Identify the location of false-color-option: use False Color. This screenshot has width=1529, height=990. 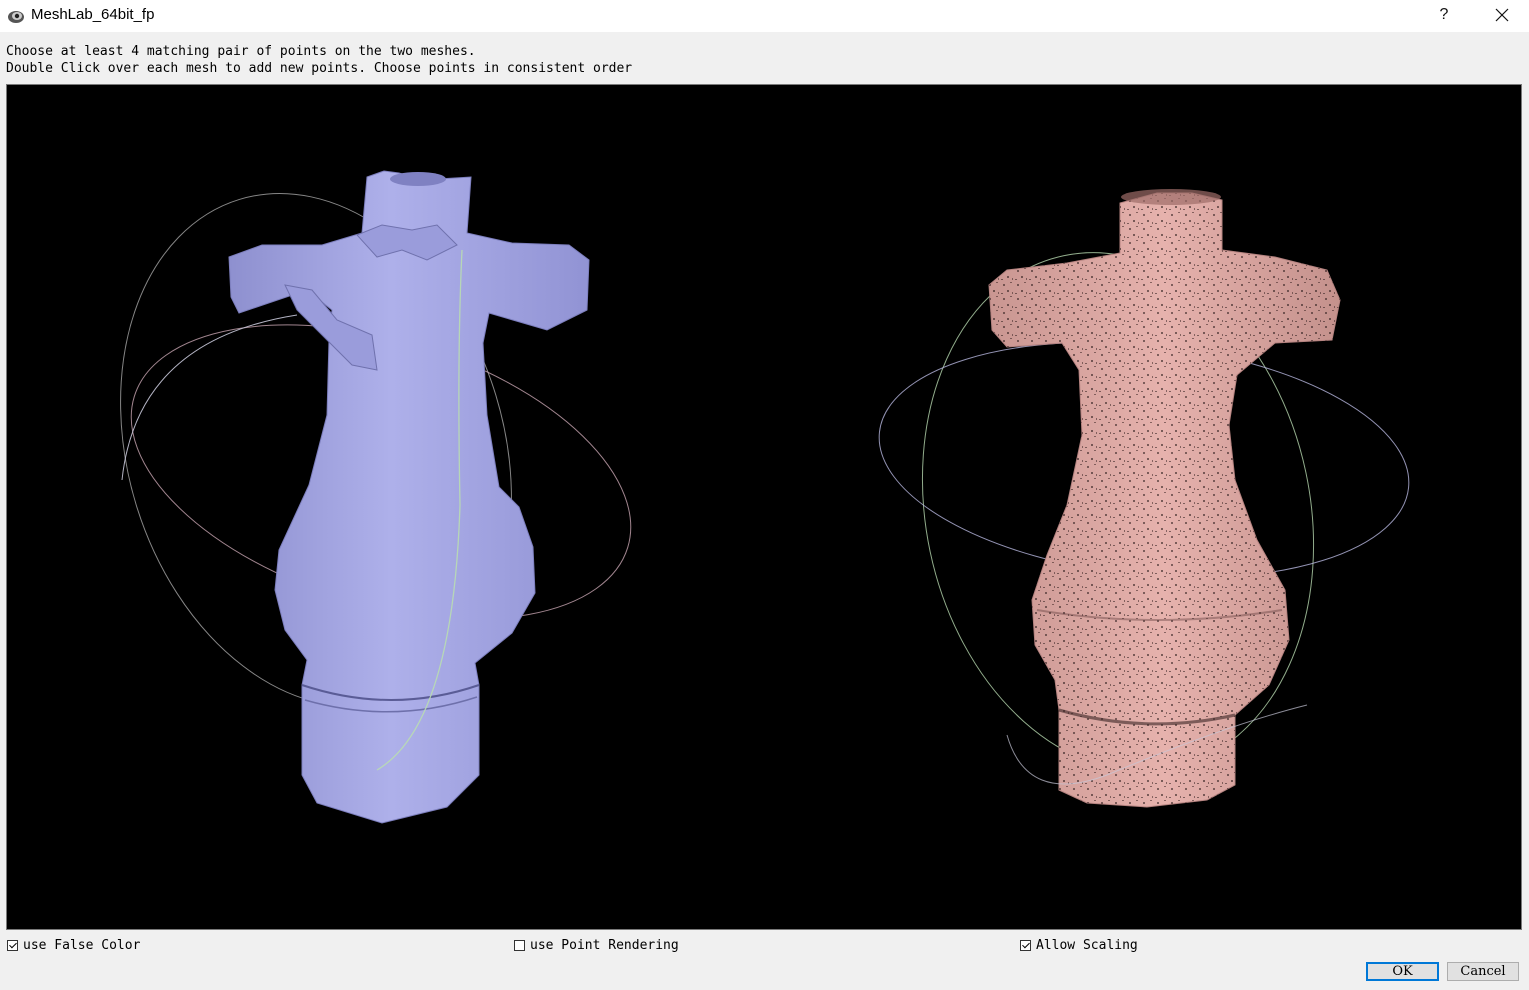
(73, 945).